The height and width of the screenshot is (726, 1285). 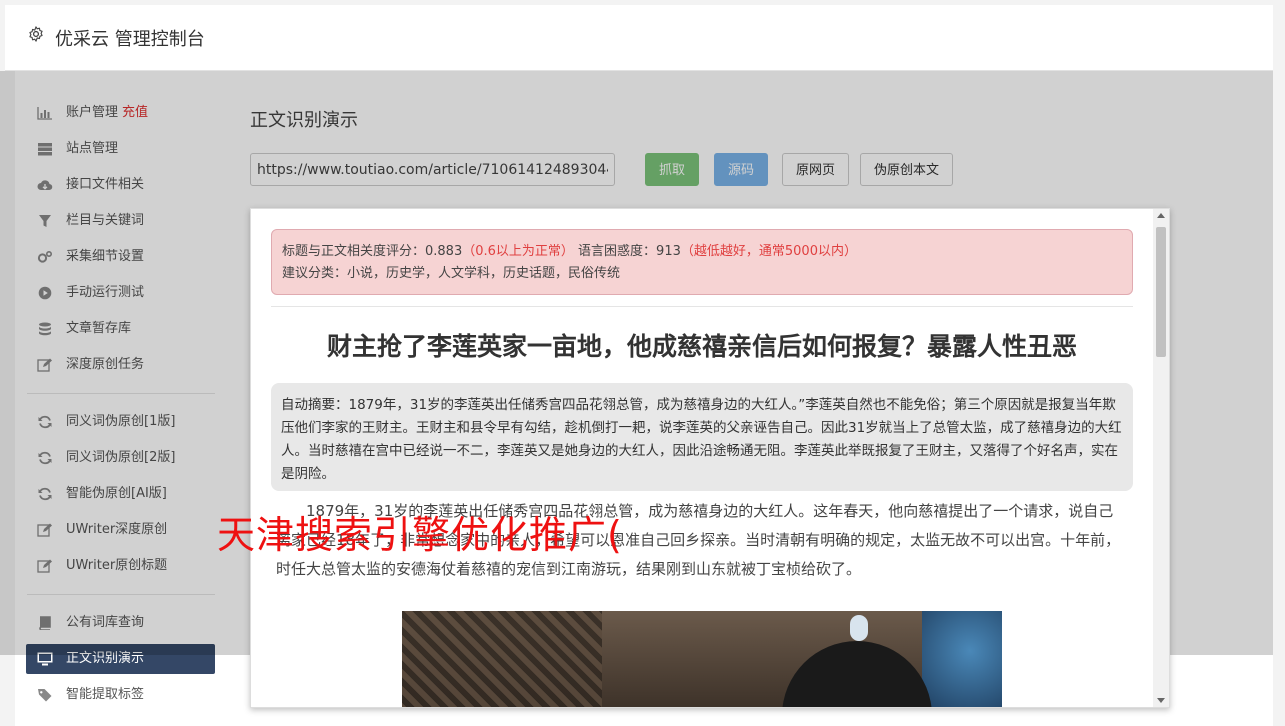 What do you see at coordinates (45, 256) in the screenshot?
I see `gears-icon` at bounding box center [45, 256].